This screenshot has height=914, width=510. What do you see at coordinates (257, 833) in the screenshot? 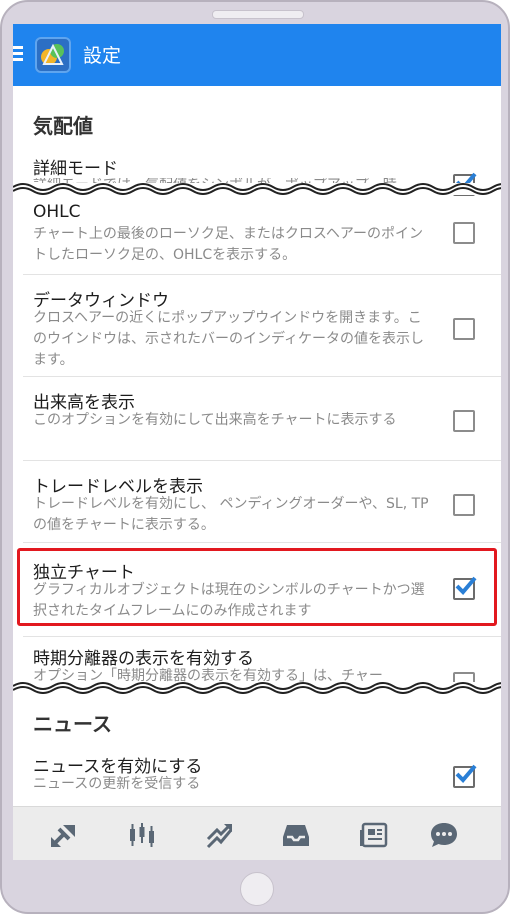
I see `bottom-navigation` at bounding box center [257, 833].